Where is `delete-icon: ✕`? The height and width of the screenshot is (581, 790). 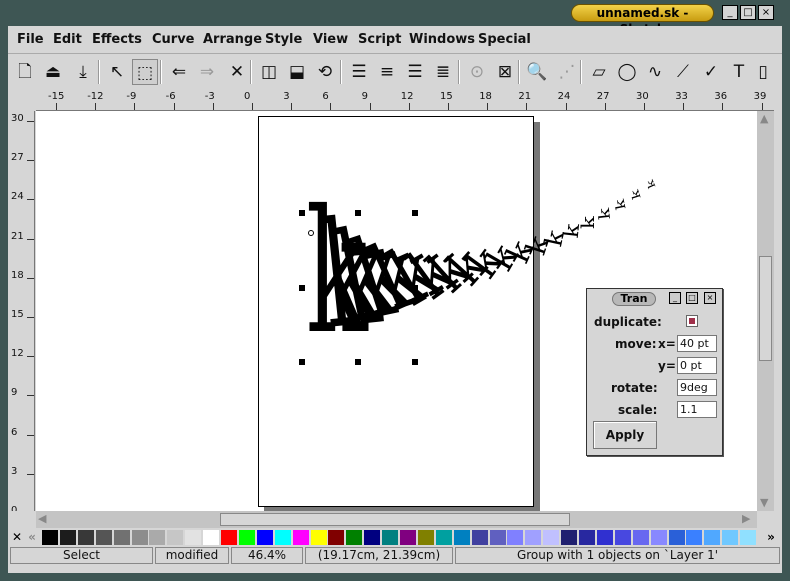 delete-icon: ✕ is located at coordinates (237, 72).